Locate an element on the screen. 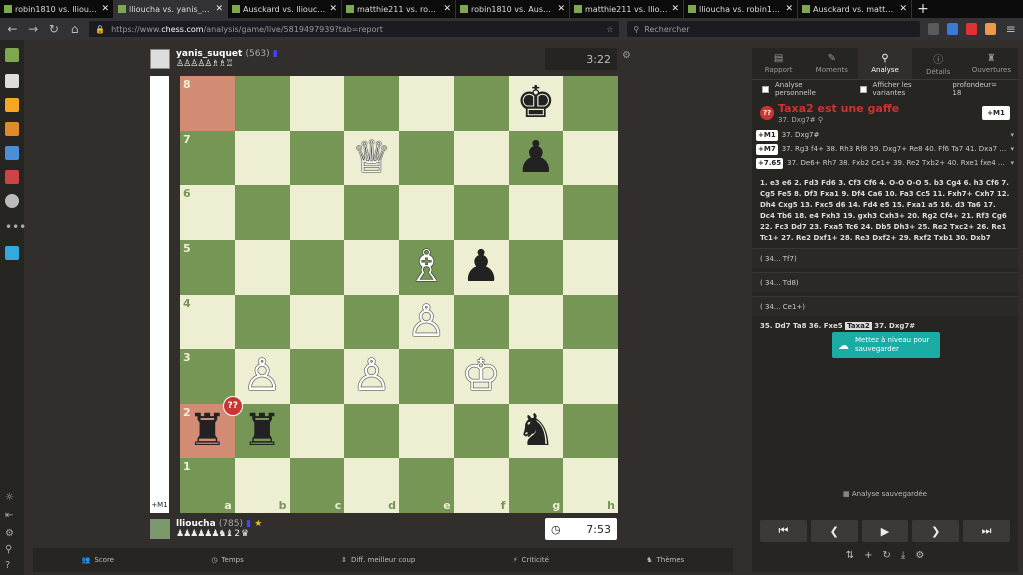 This screenshot has width=1023, height=575. play-icon is located at coordinates (12, 81).